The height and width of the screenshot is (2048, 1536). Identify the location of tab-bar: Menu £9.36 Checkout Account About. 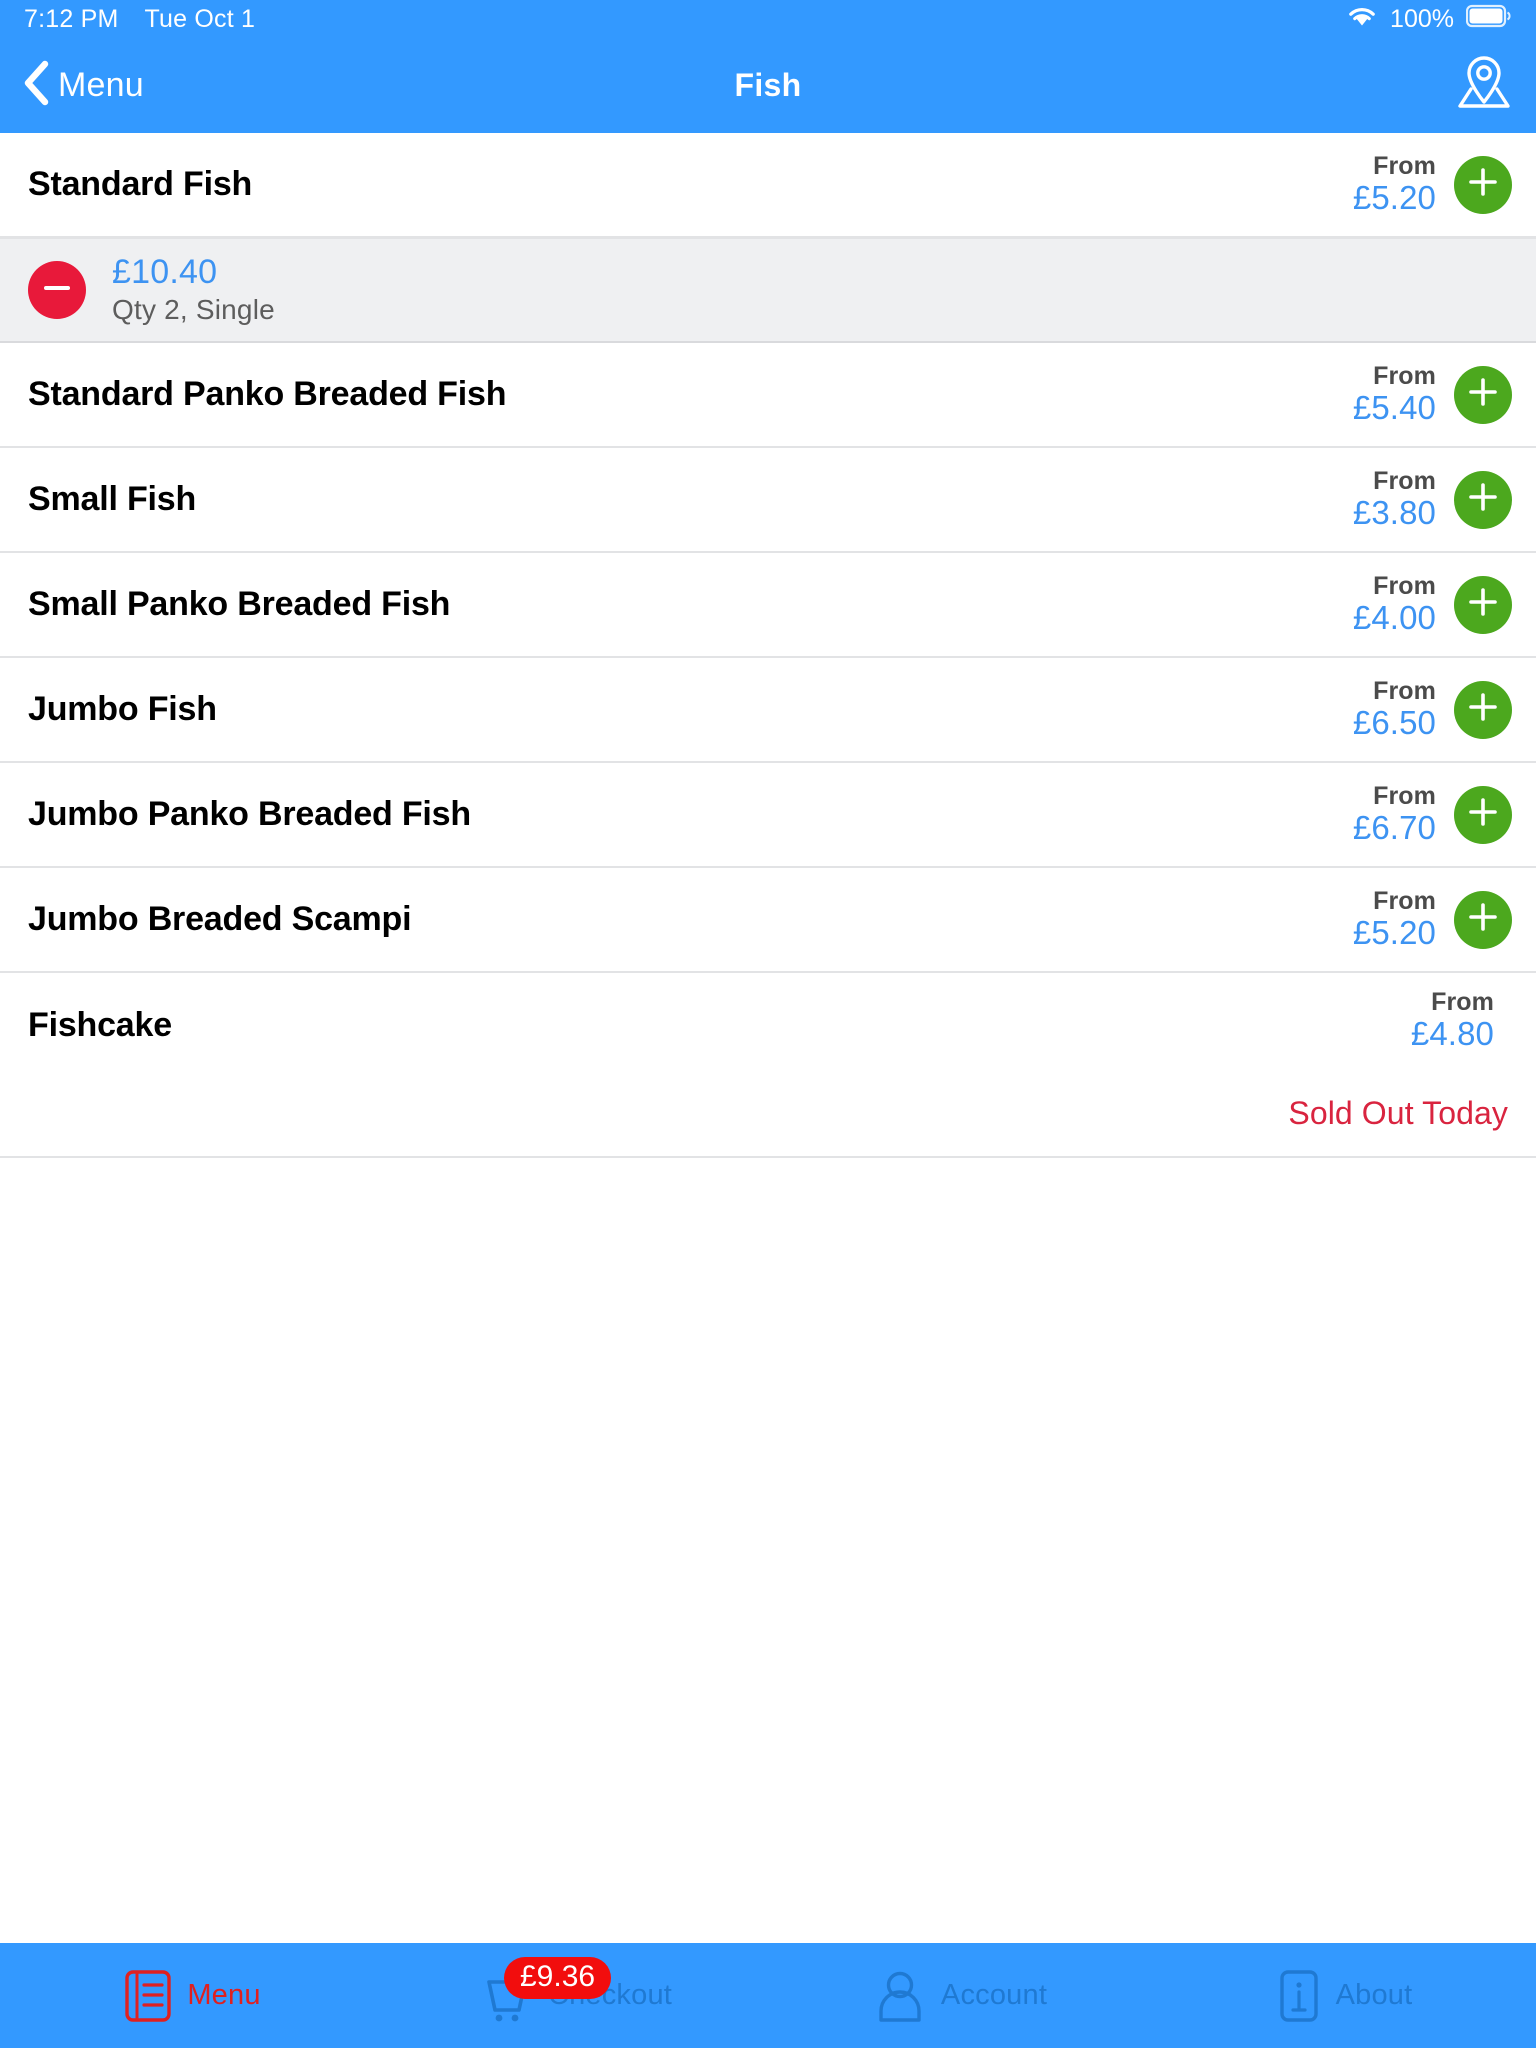
(768, 1995).